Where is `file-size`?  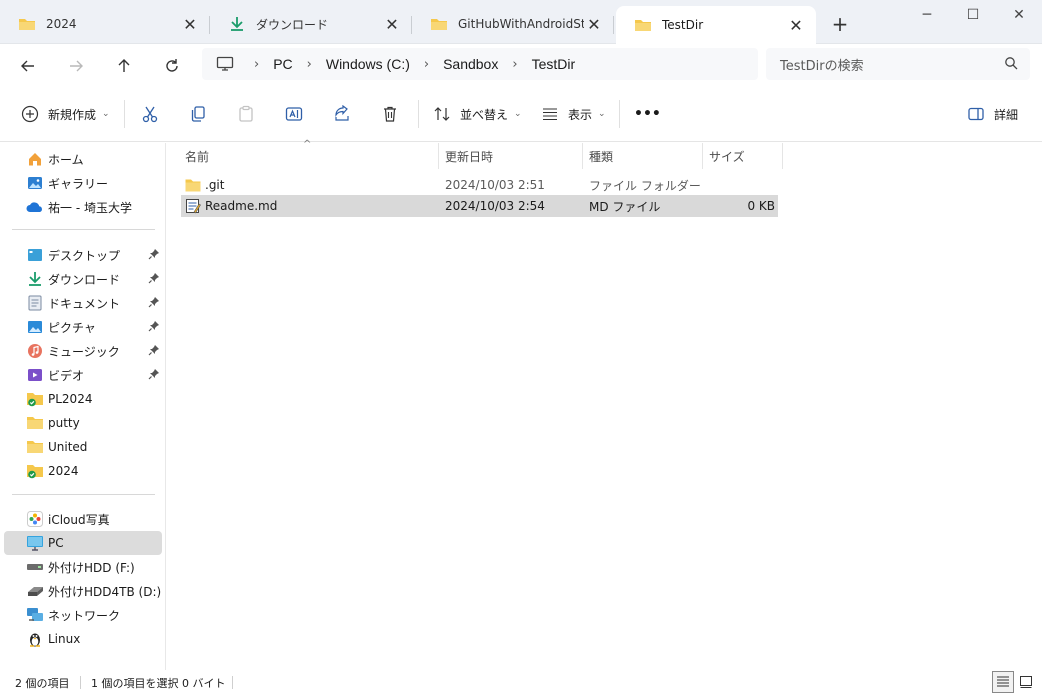
file-size is located at coordinates (742, 185).